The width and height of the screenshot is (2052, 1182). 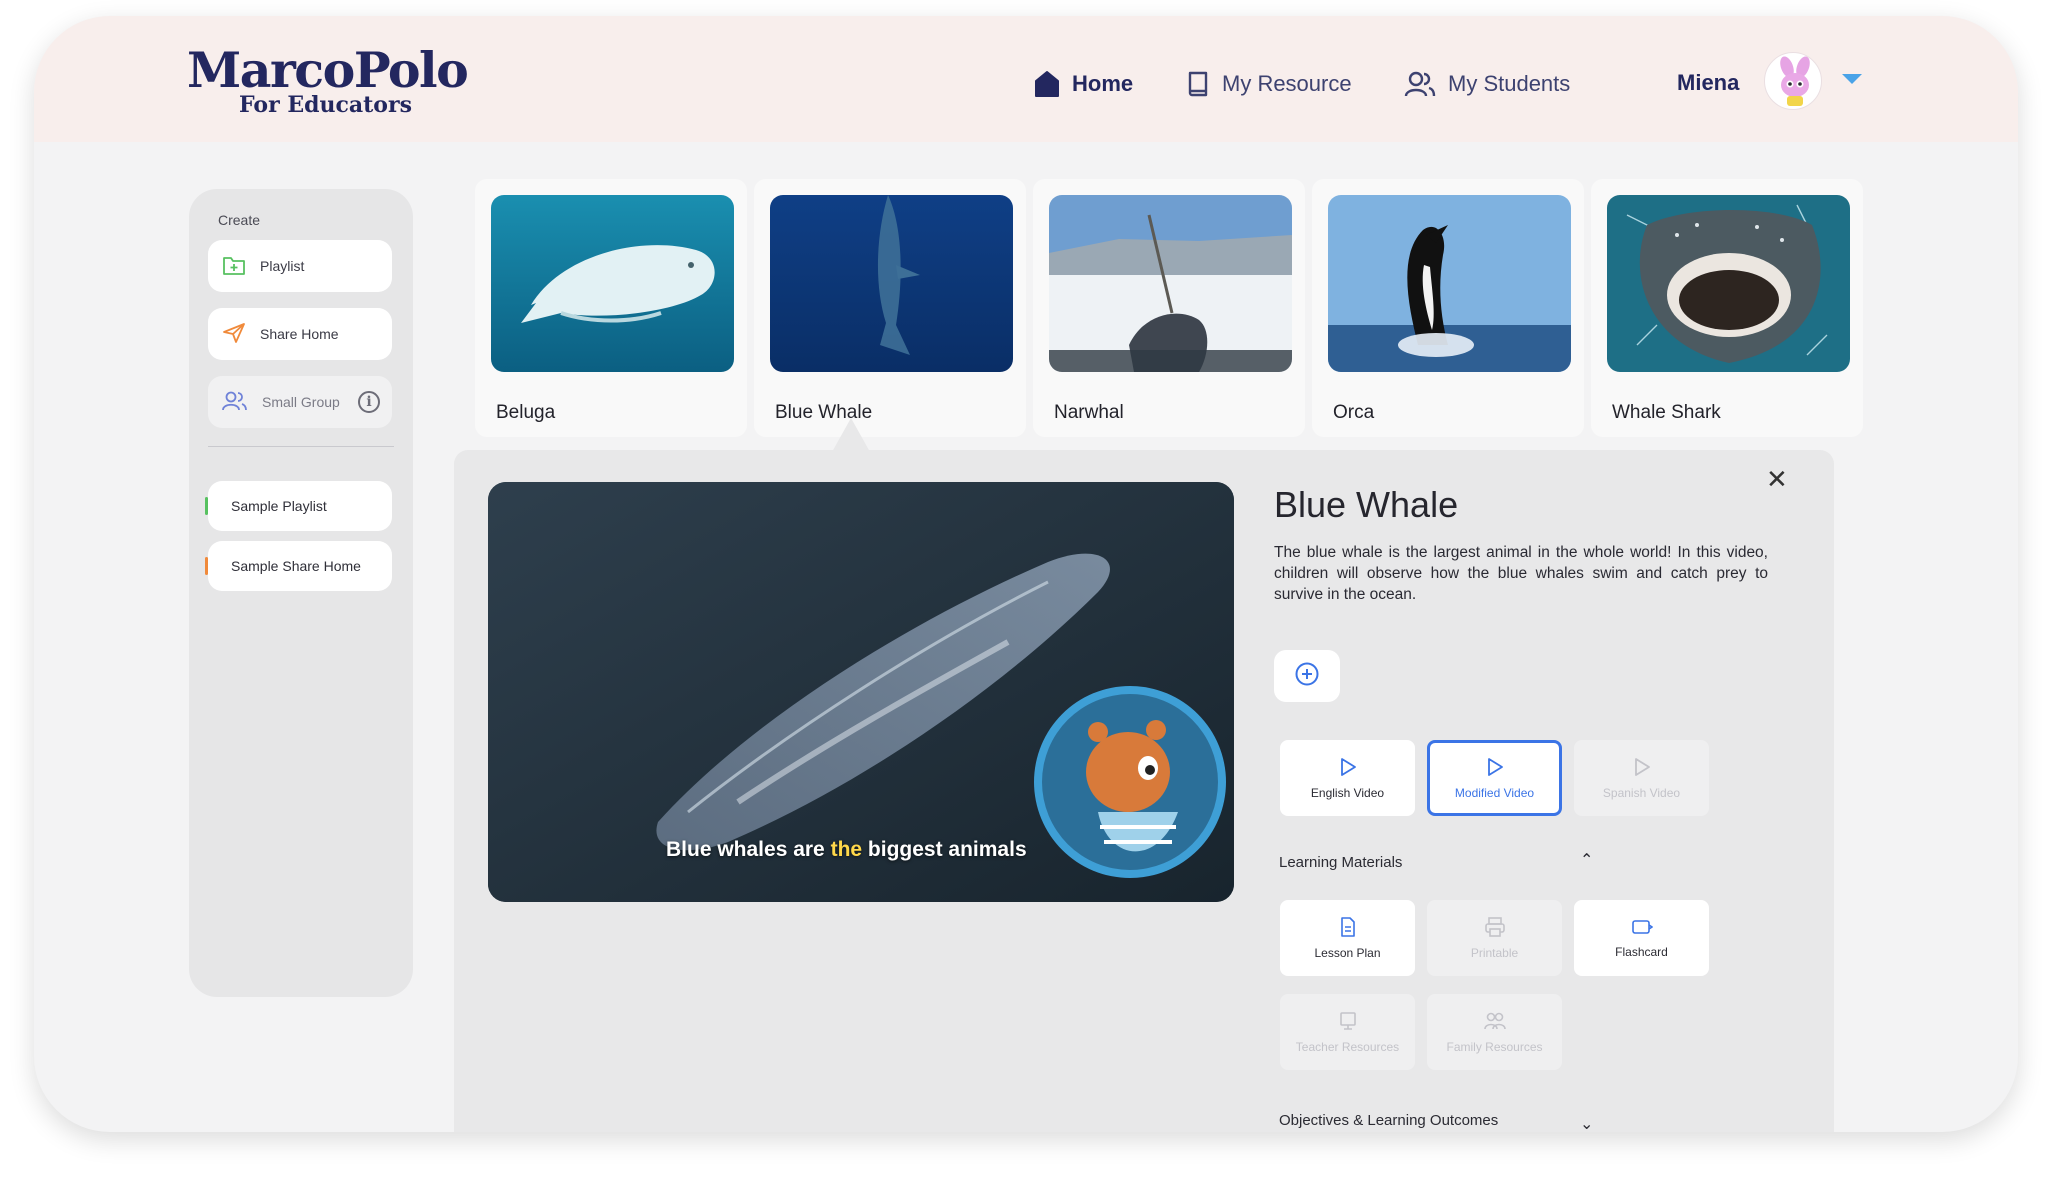 I want to click on card-orca: Orca, so click(x=1448, y=308).